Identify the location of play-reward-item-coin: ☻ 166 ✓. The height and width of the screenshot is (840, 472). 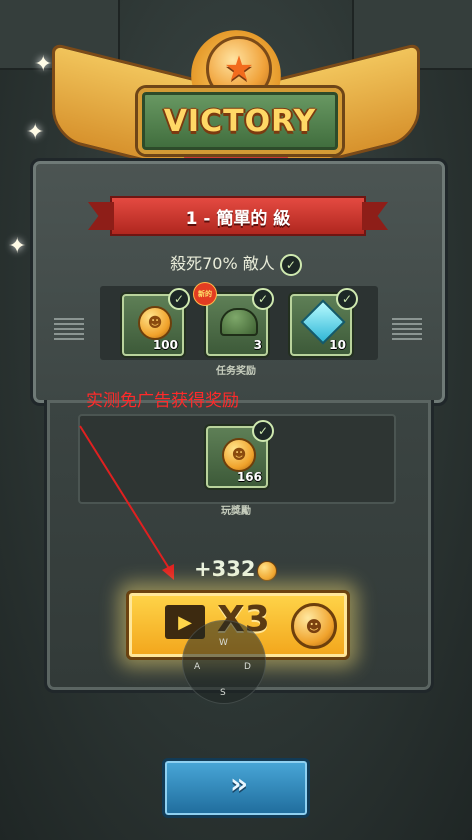
(240, 454).